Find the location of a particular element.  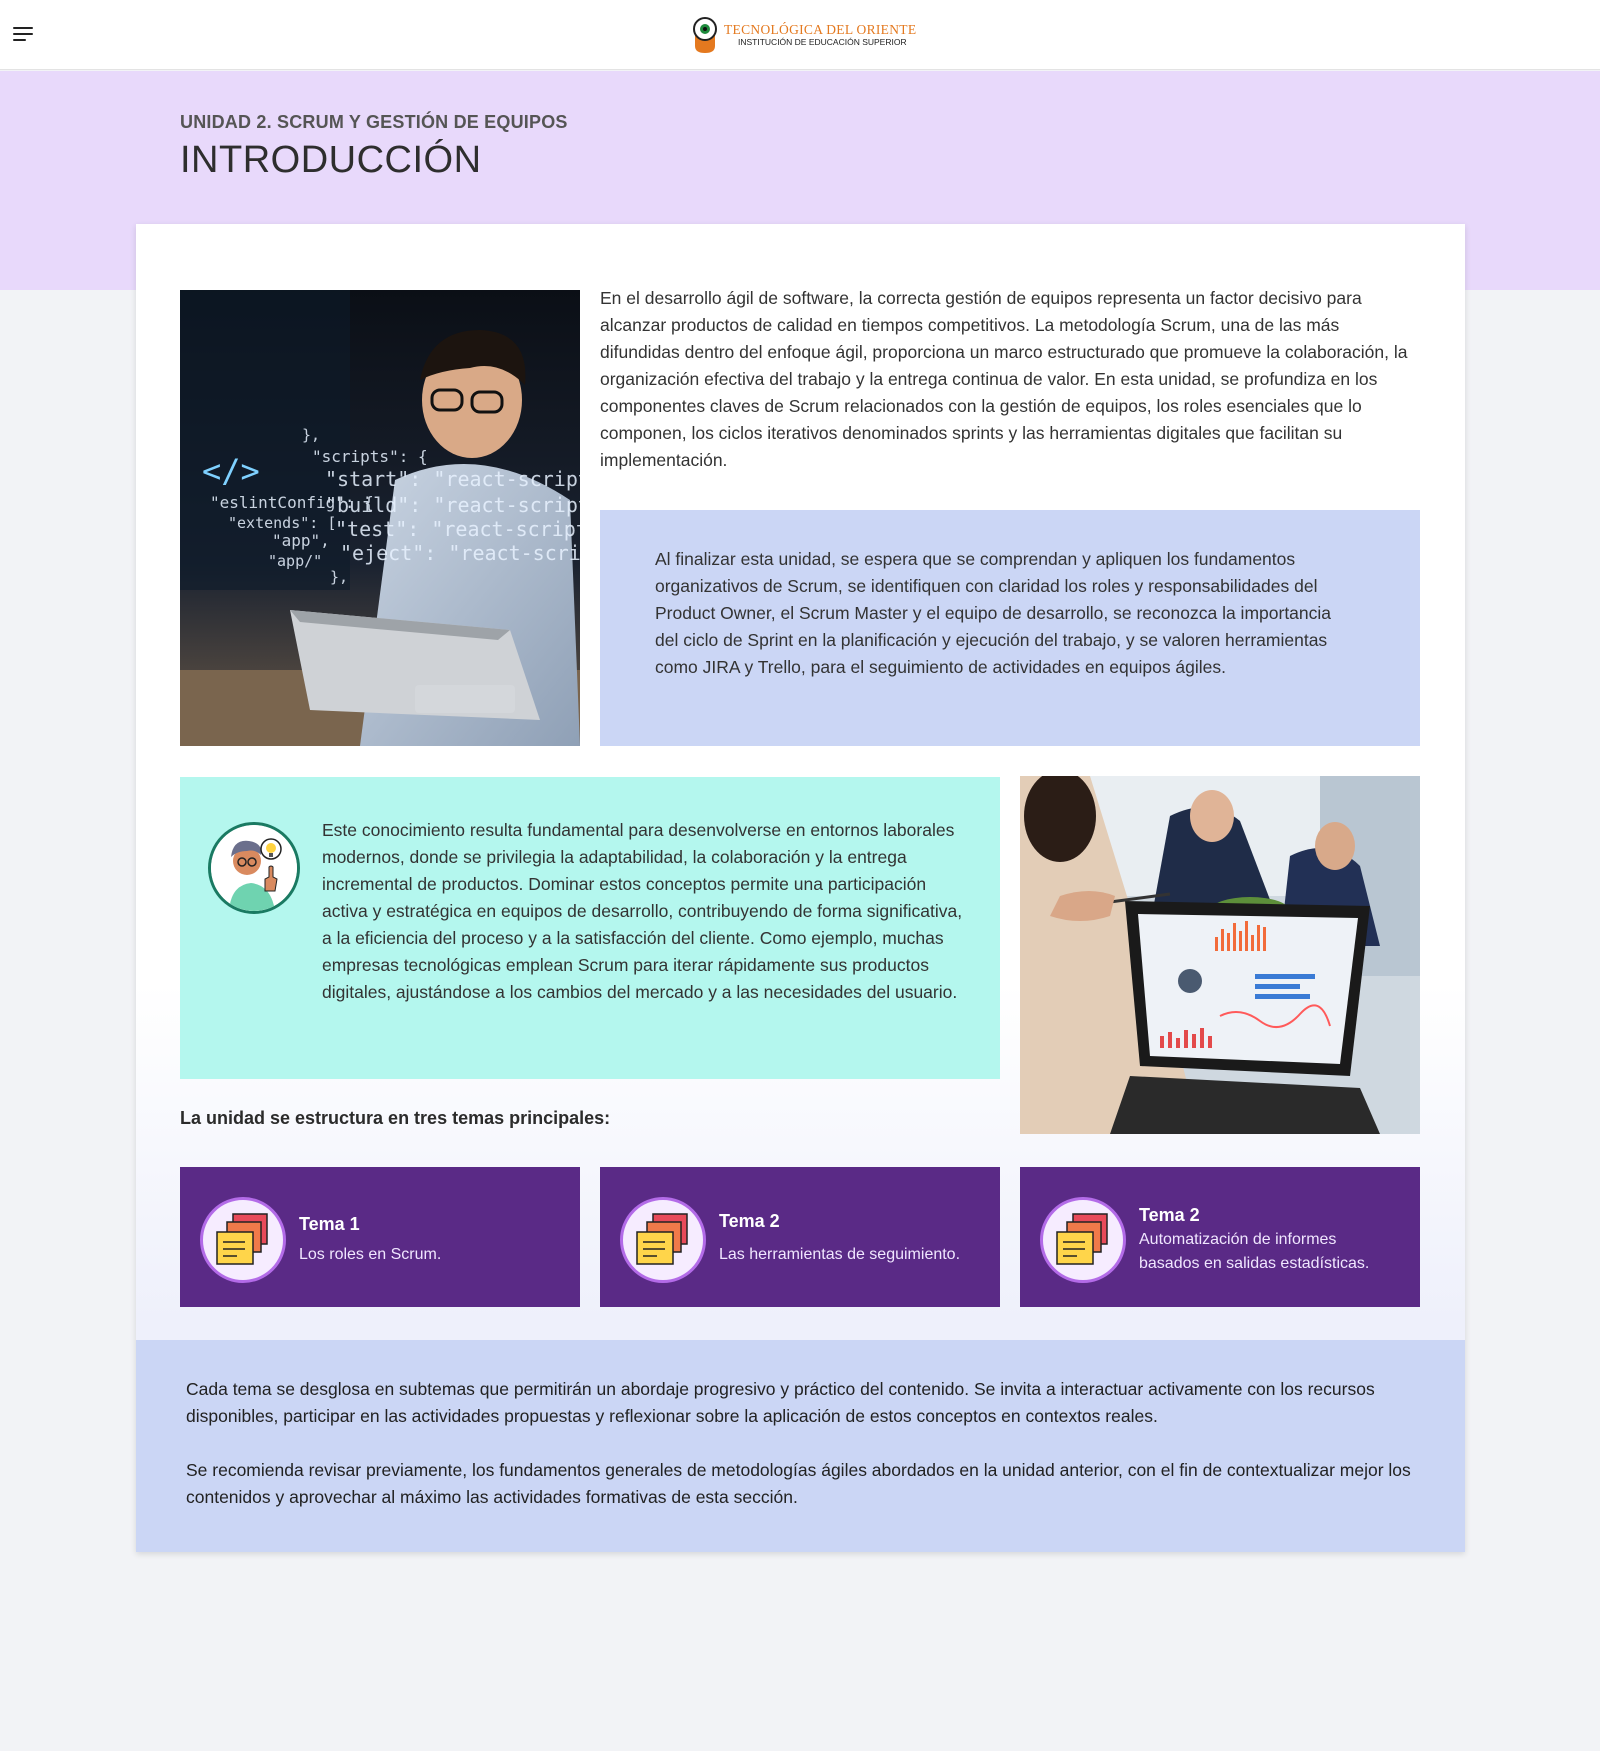

unit-label: UNIDAD 2. SCRUM Y GESTIÓN DE EQUIPOS is located at coordinates (374, 122).